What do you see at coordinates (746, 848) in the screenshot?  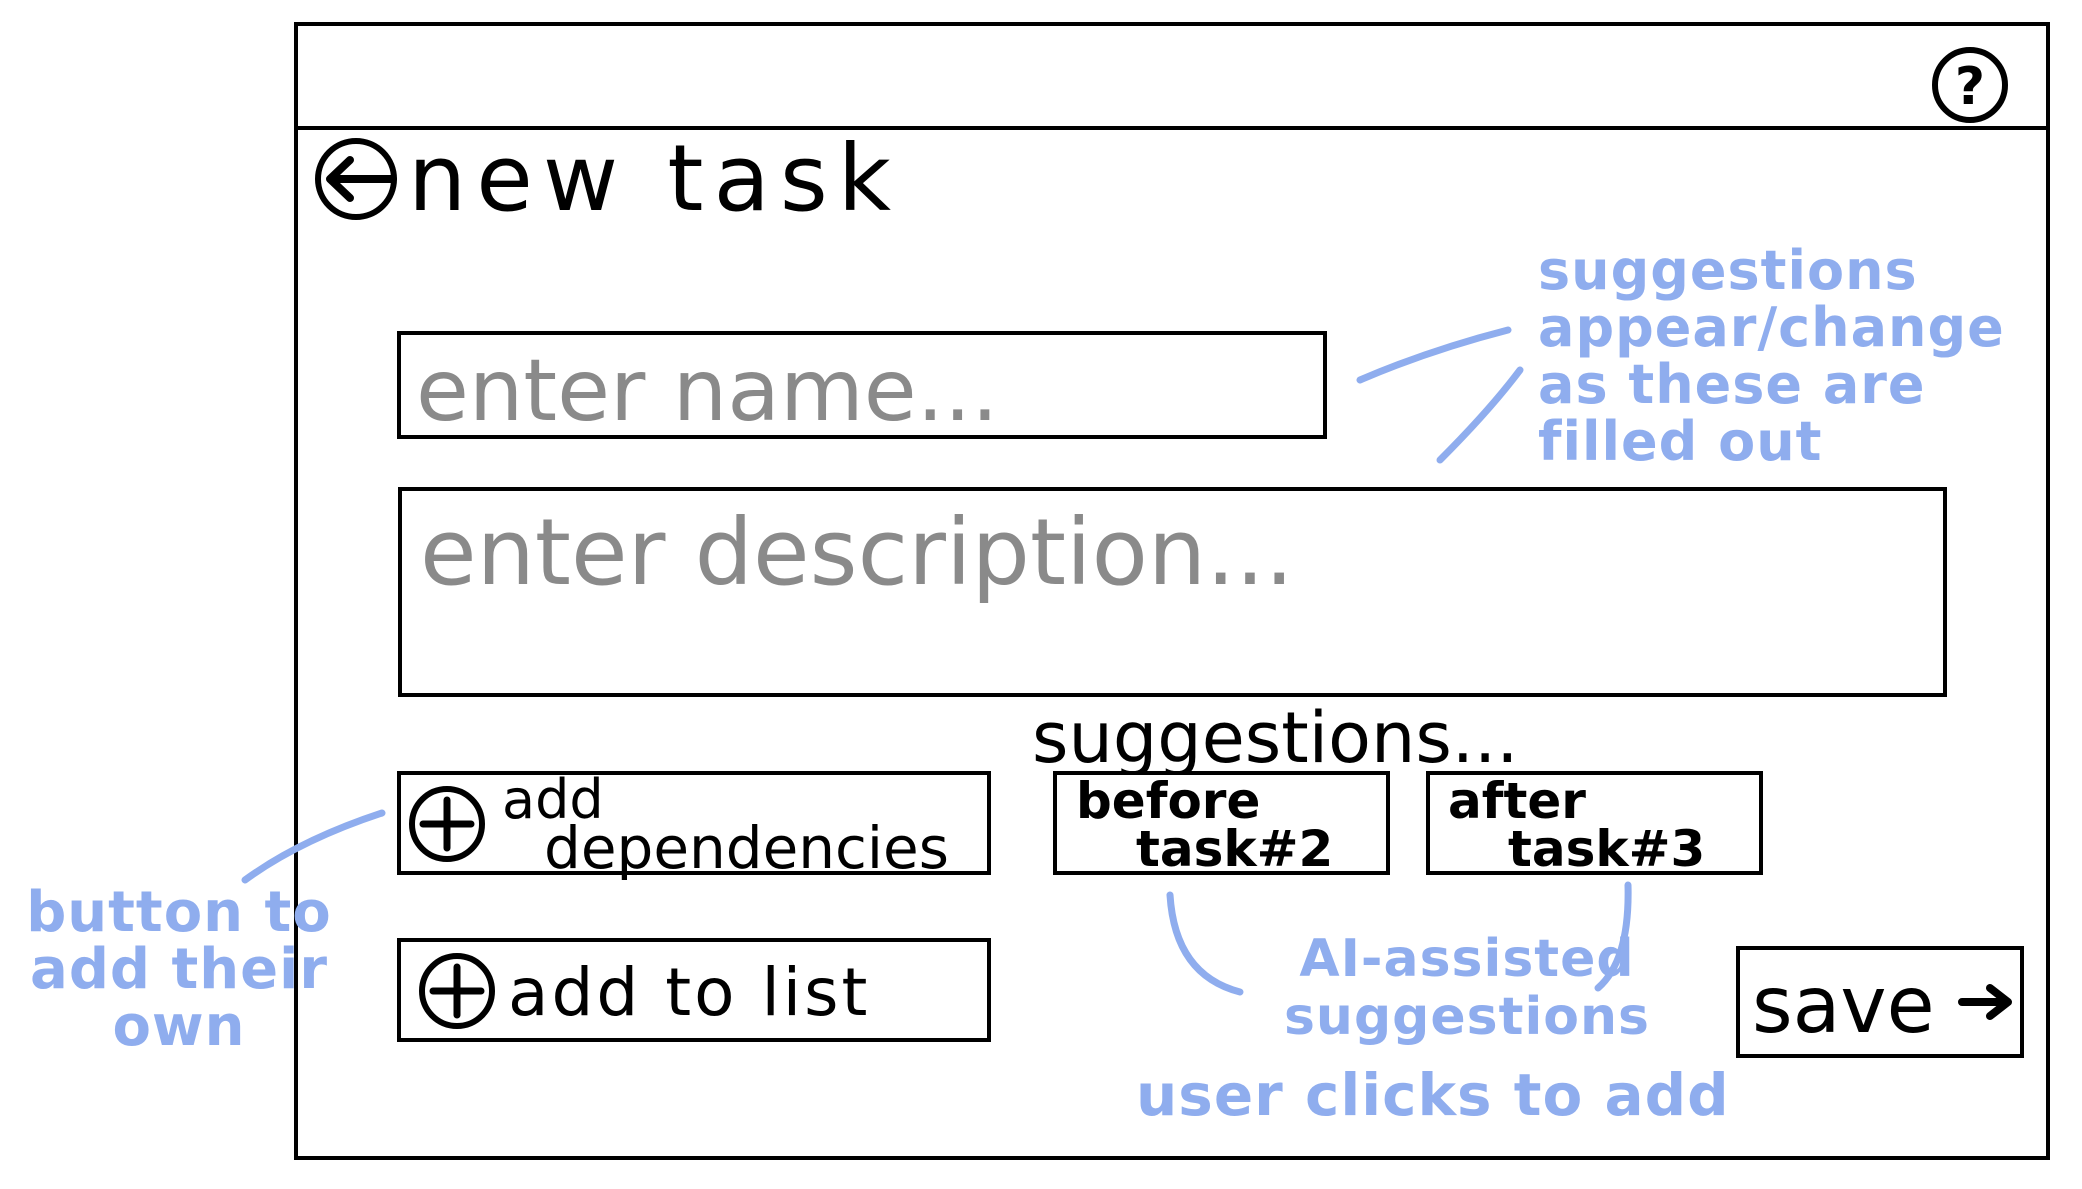 I see `add-dependencies-label-line2: dependencies` at bounding box center [746, 848].